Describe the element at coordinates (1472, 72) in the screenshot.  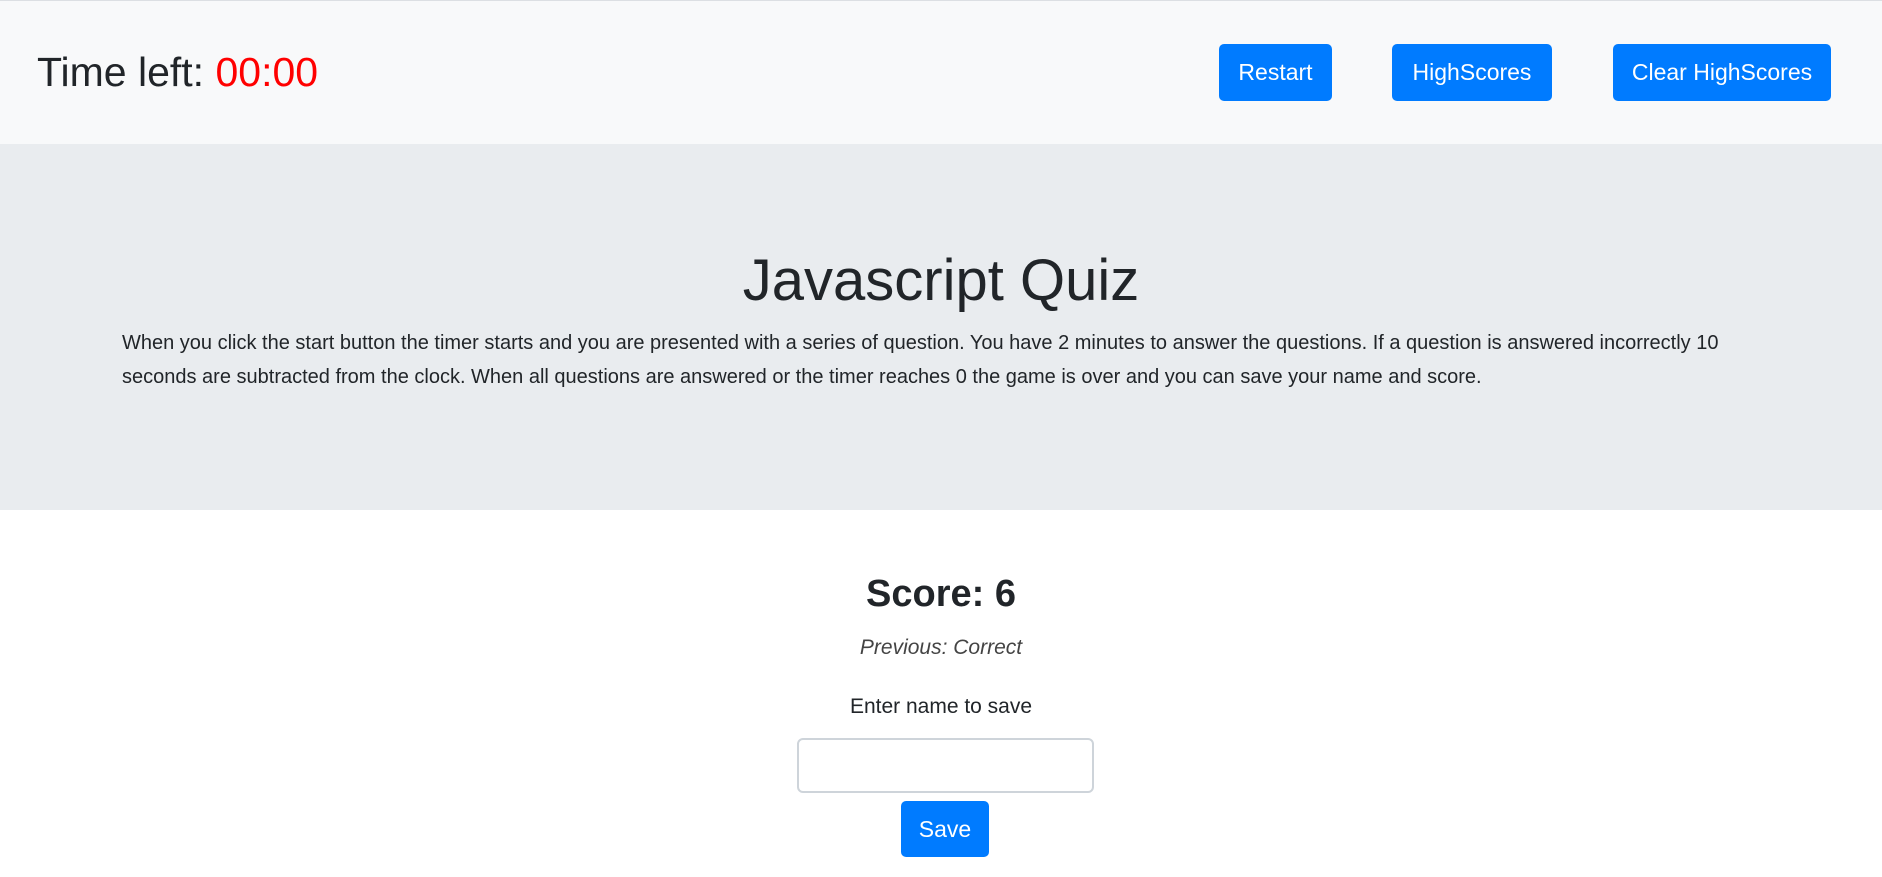
I see `highscores-button: HighScores` at that location.